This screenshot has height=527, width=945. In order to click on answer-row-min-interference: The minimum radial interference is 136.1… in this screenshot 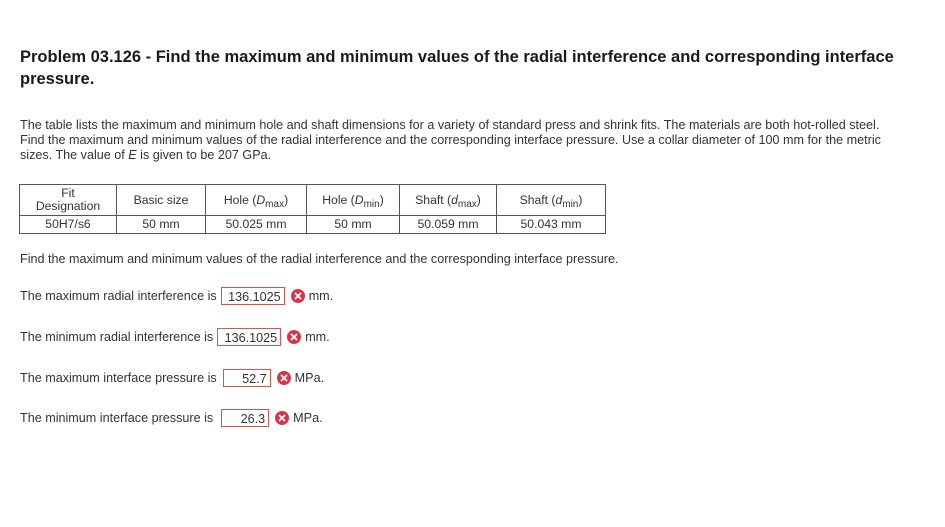, I will do `click(175, 337)`.